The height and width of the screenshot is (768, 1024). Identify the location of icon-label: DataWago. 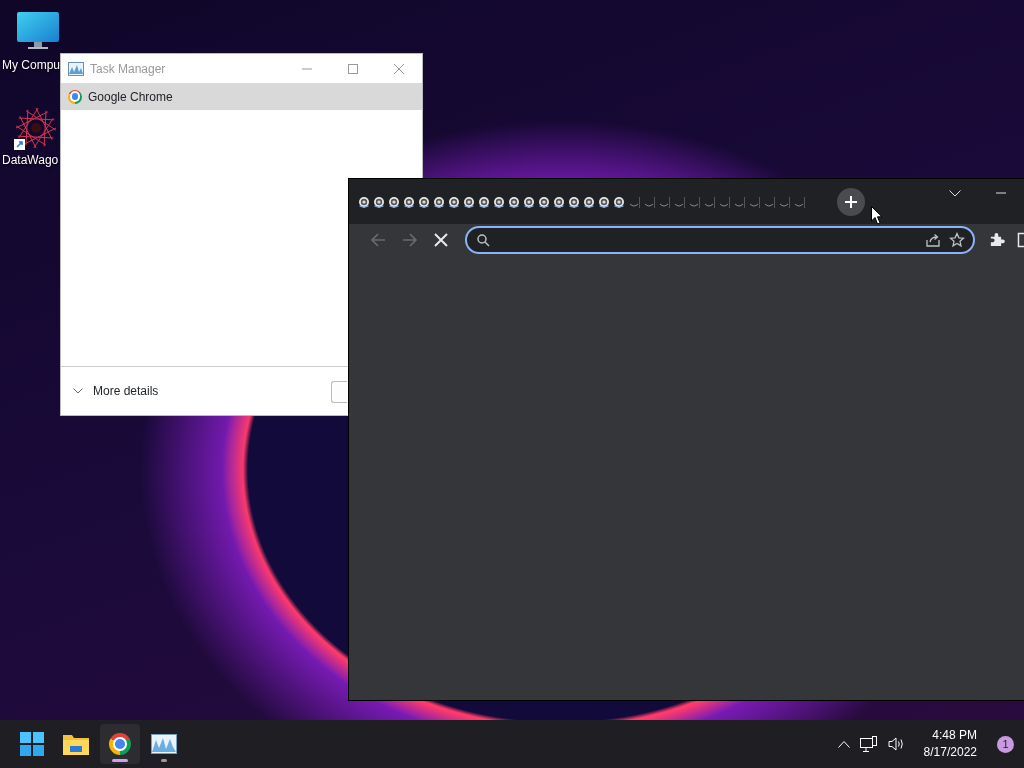
(30, 160).